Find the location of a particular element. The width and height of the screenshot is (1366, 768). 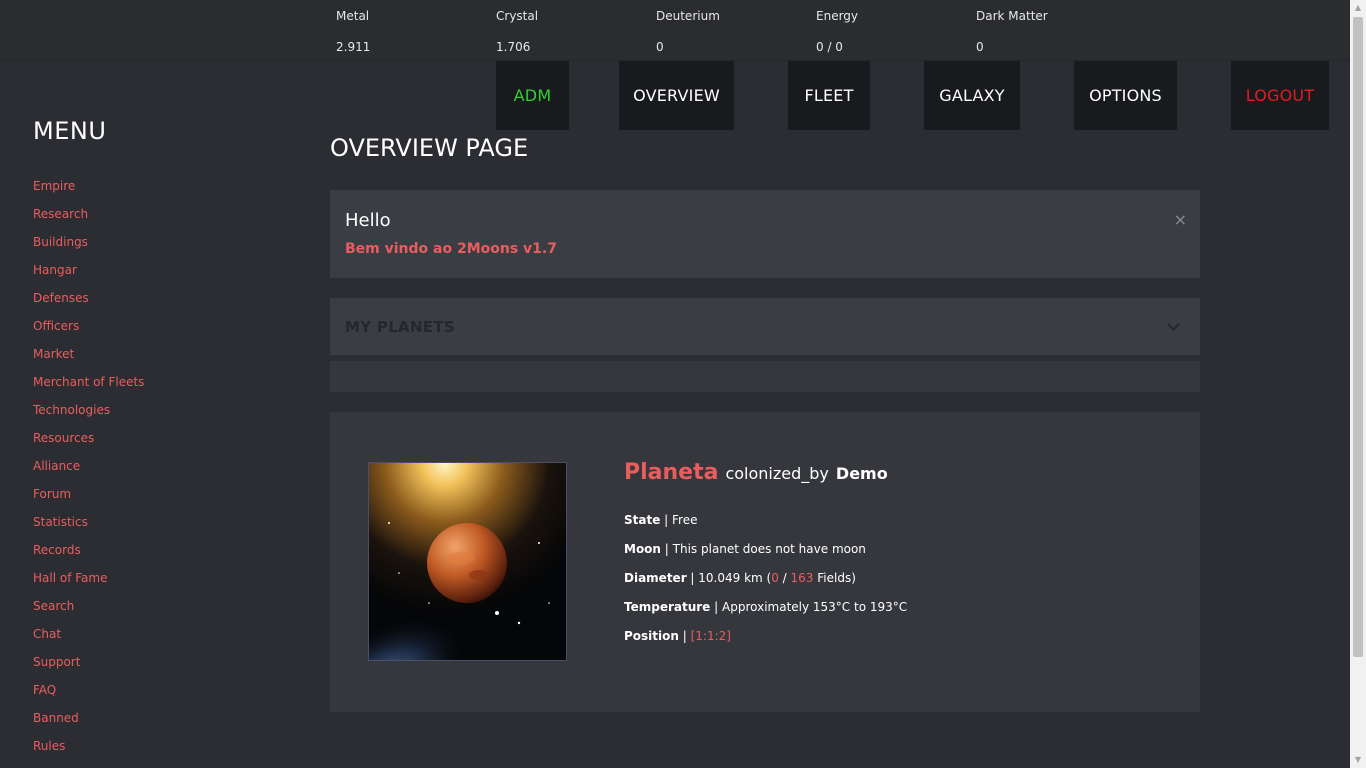

menu-item-chat: Chat is located at coordinates (88, 640).